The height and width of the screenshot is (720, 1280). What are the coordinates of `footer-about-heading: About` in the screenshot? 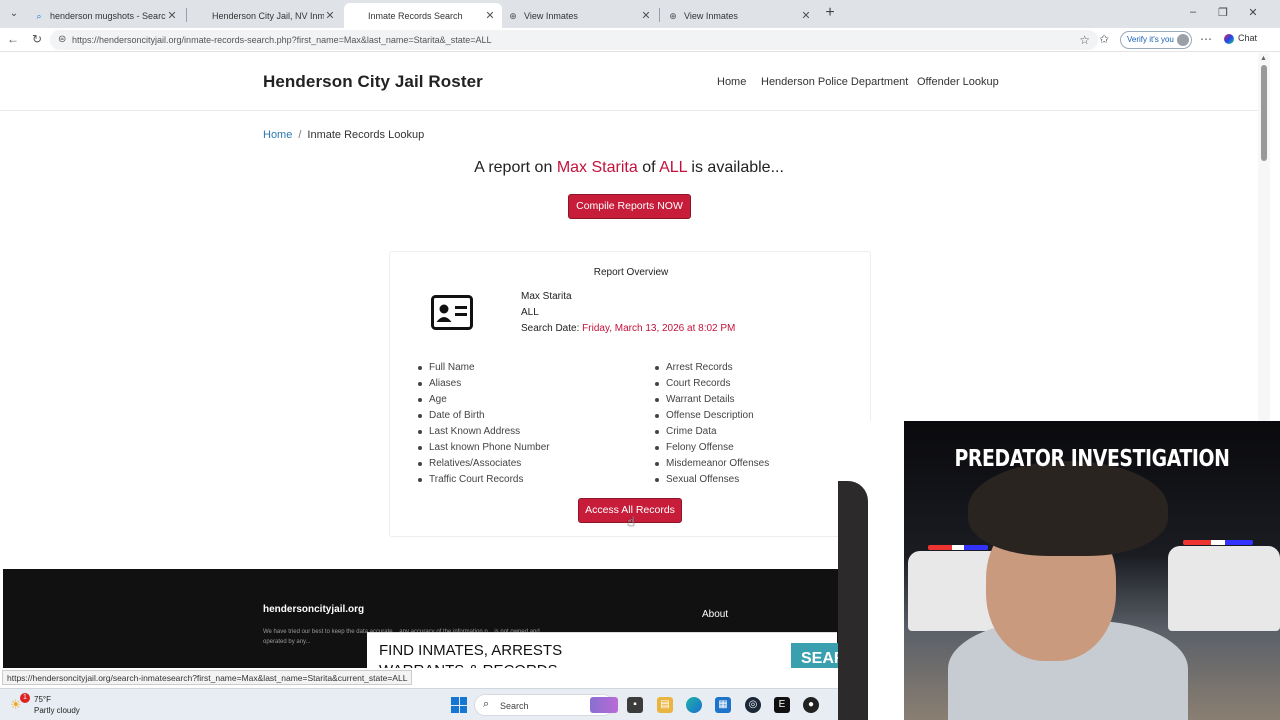 It's located at (715, 614).